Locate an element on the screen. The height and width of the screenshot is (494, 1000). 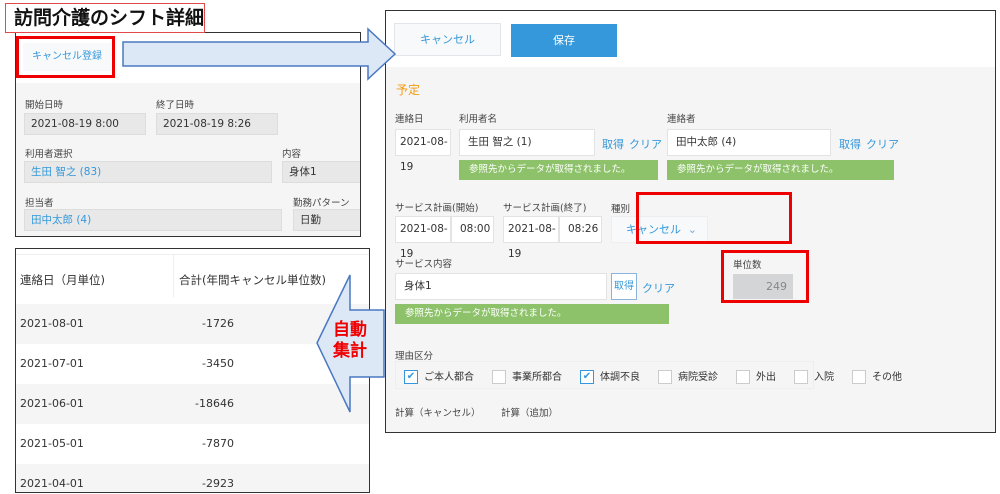
user-fetched-message: 参照先からデータが取得されました。 is located at coordinates (558, 170).